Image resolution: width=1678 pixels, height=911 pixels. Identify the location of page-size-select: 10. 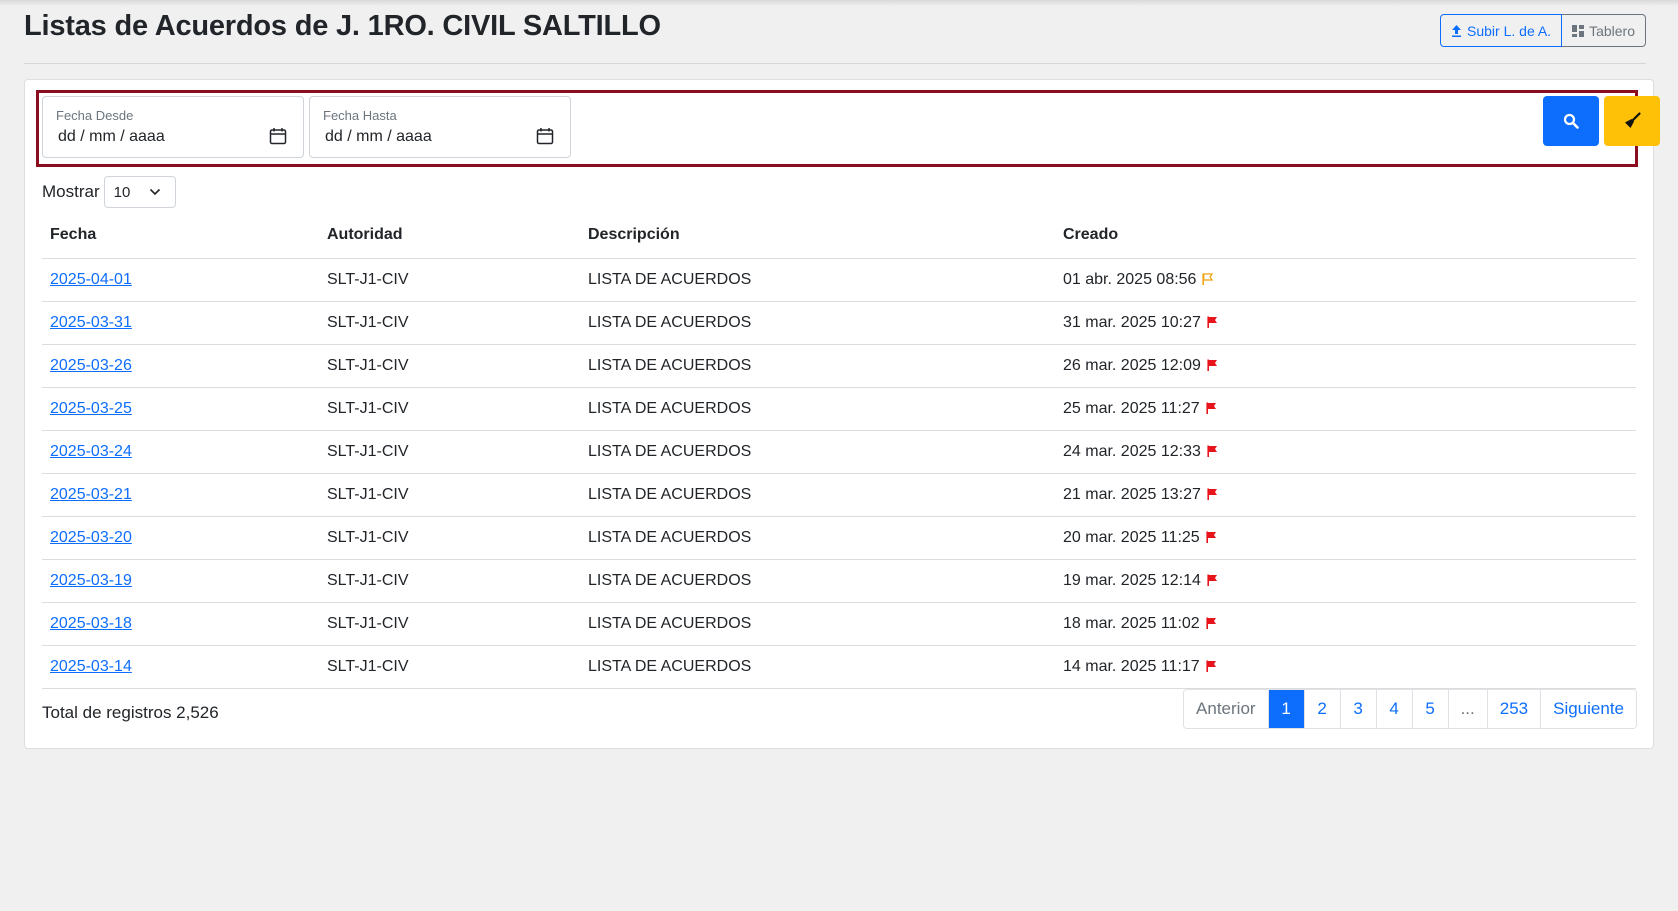
(139, 192).